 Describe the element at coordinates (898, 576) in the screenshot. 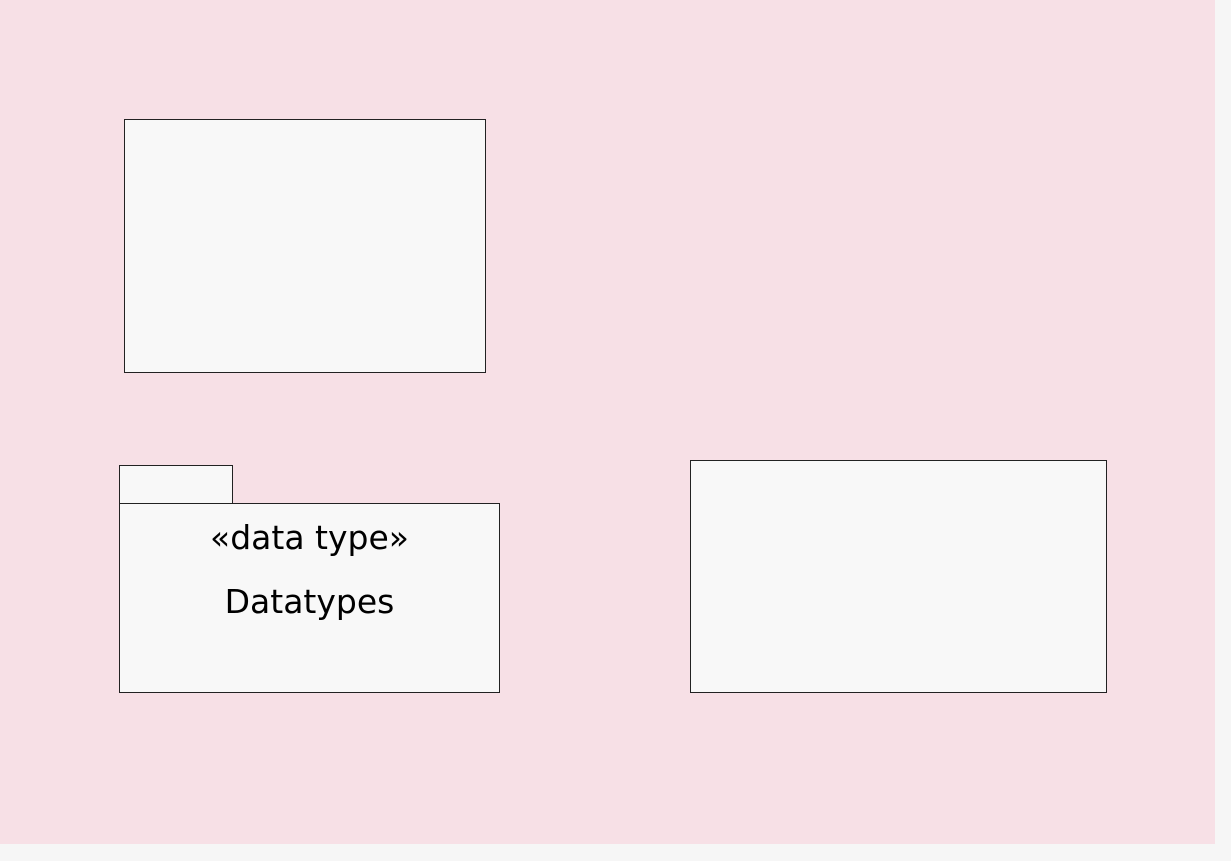

I see `empty-element-right` at that location.